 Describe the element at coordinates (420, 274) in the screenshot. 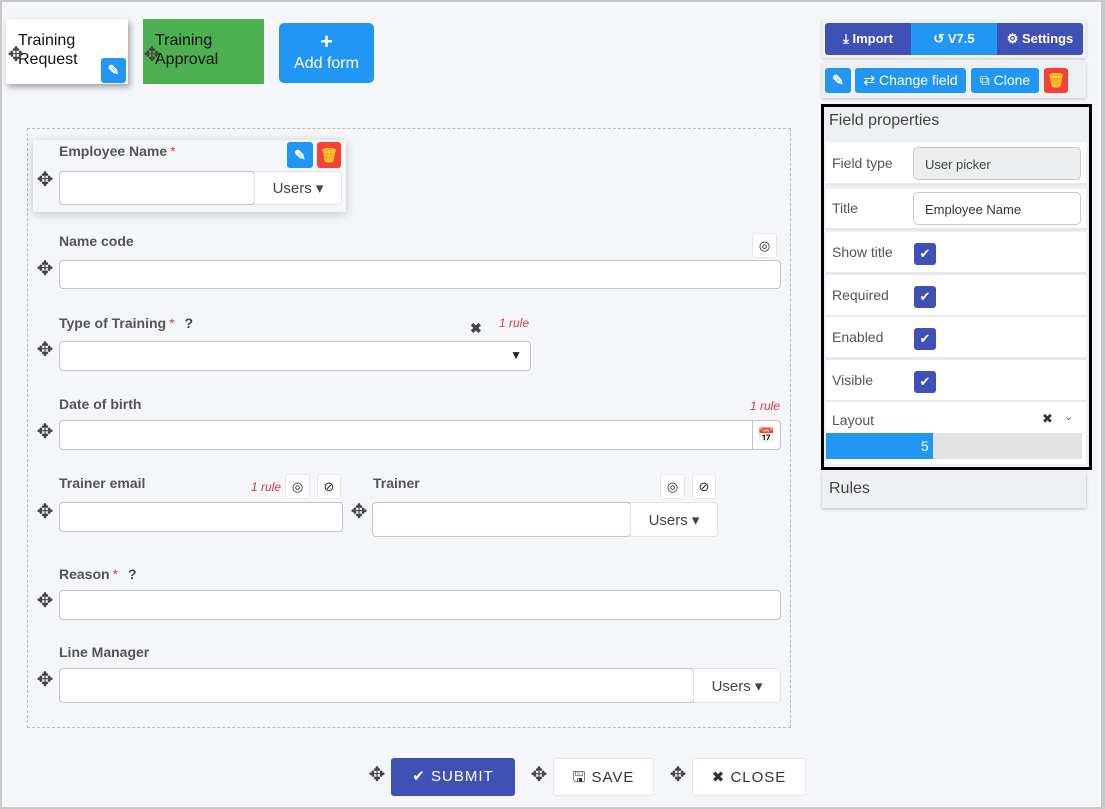

I see `name-code-input` at that location.